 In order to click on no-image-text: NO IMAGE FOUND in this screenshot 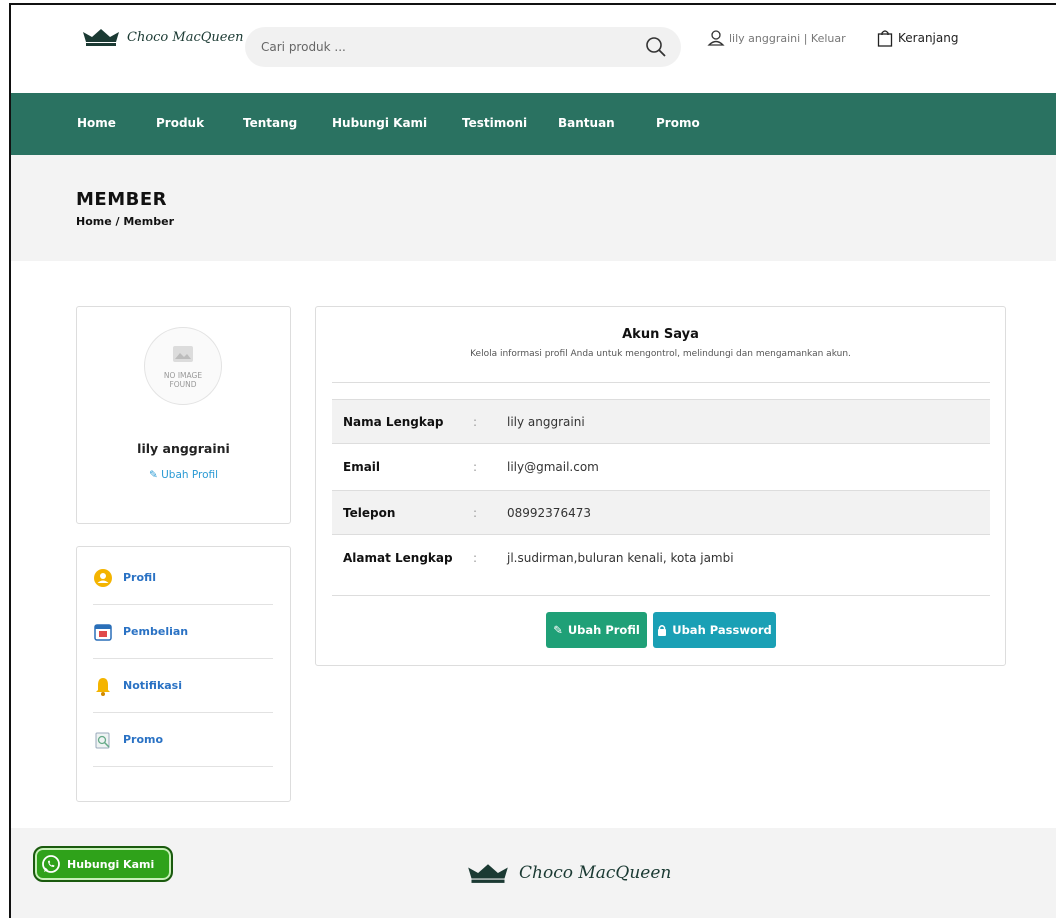, I will do `click(183, 380)`.